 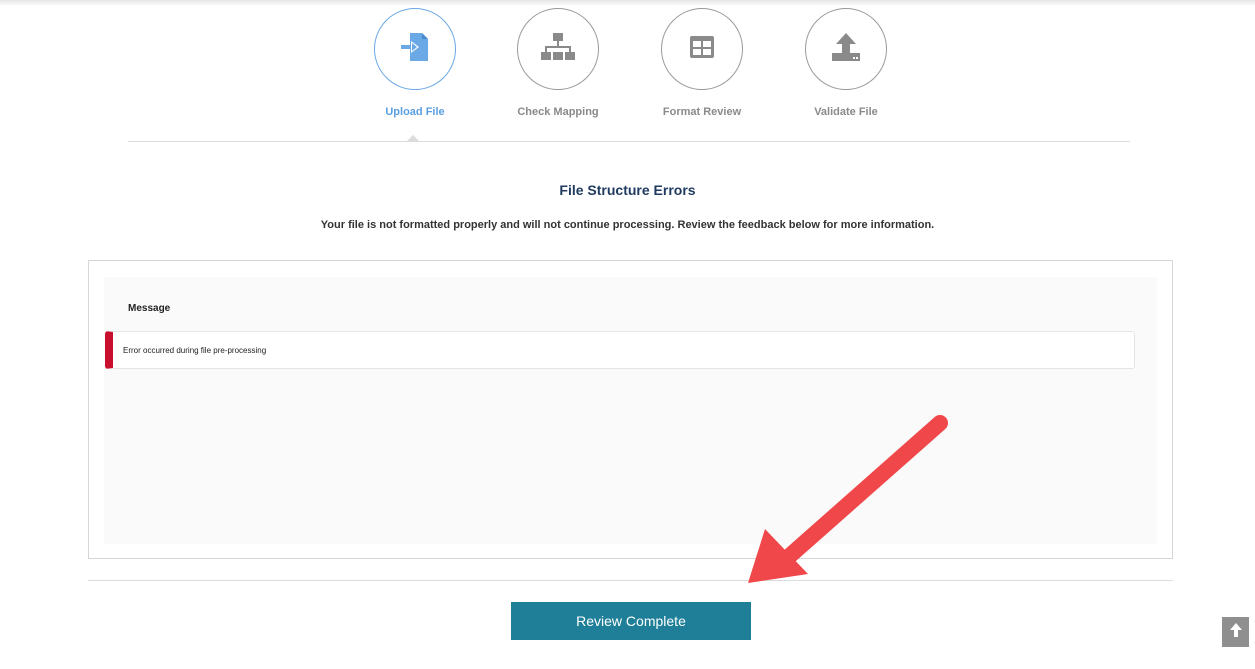 I want to click on top-shadow, so click(x=627, y=3).